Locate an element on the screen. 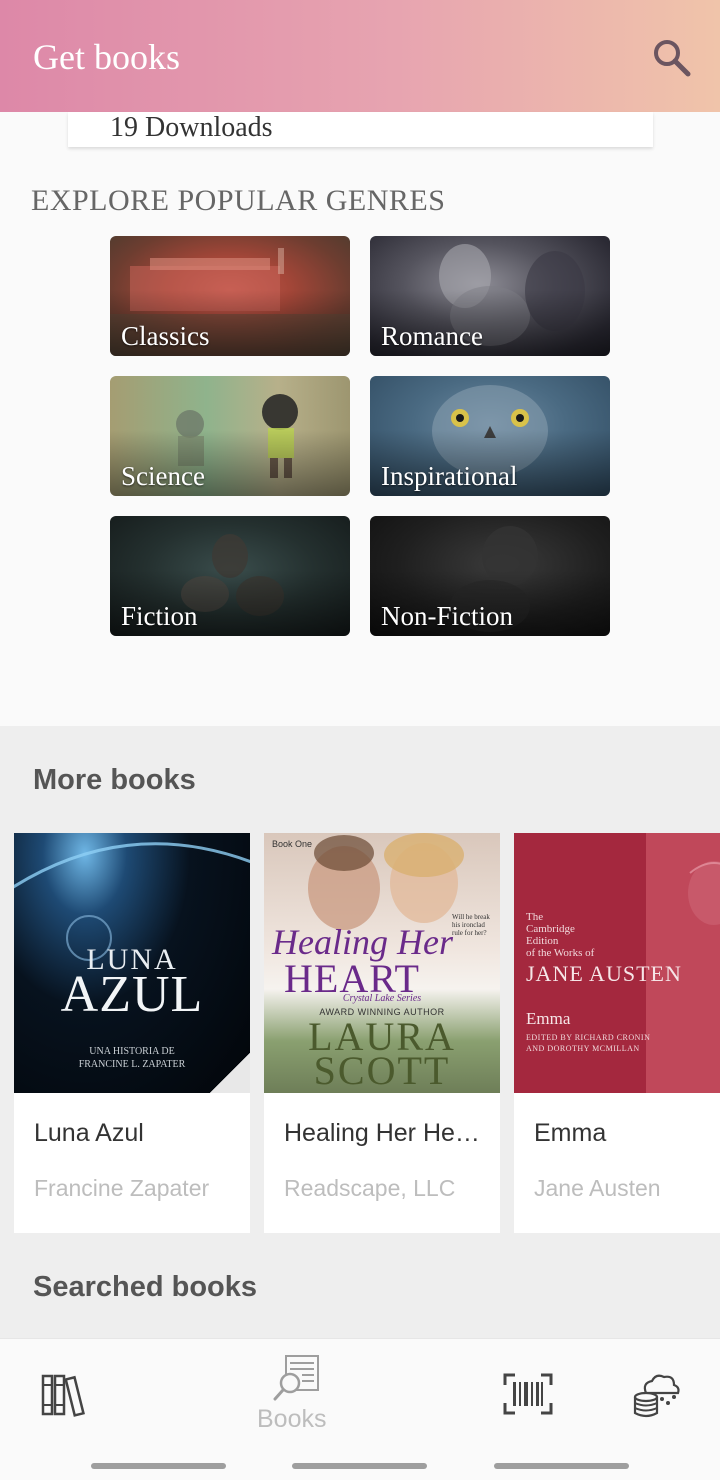  cover-edition-line: The is located at coordinates (535, 917).